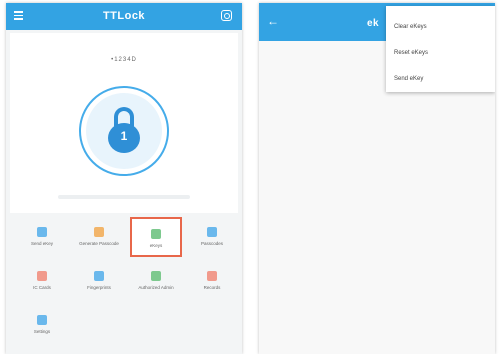  Describe the element at coordinates (156, 276) in the screenshot. I see `admin-icon` at that location.